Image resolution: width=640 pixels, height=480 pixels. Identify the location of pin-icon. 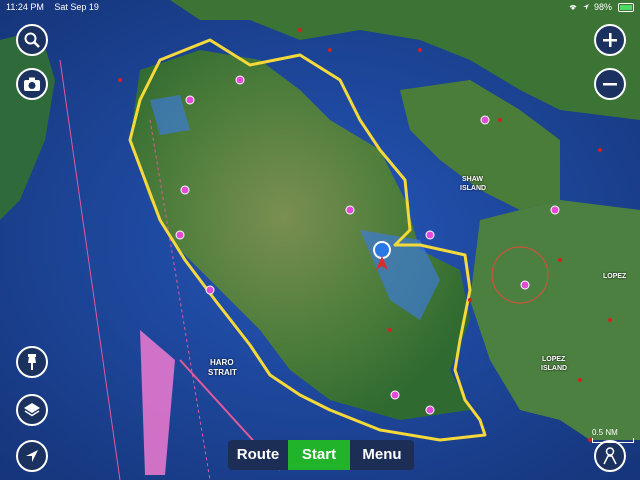
(32, 362).